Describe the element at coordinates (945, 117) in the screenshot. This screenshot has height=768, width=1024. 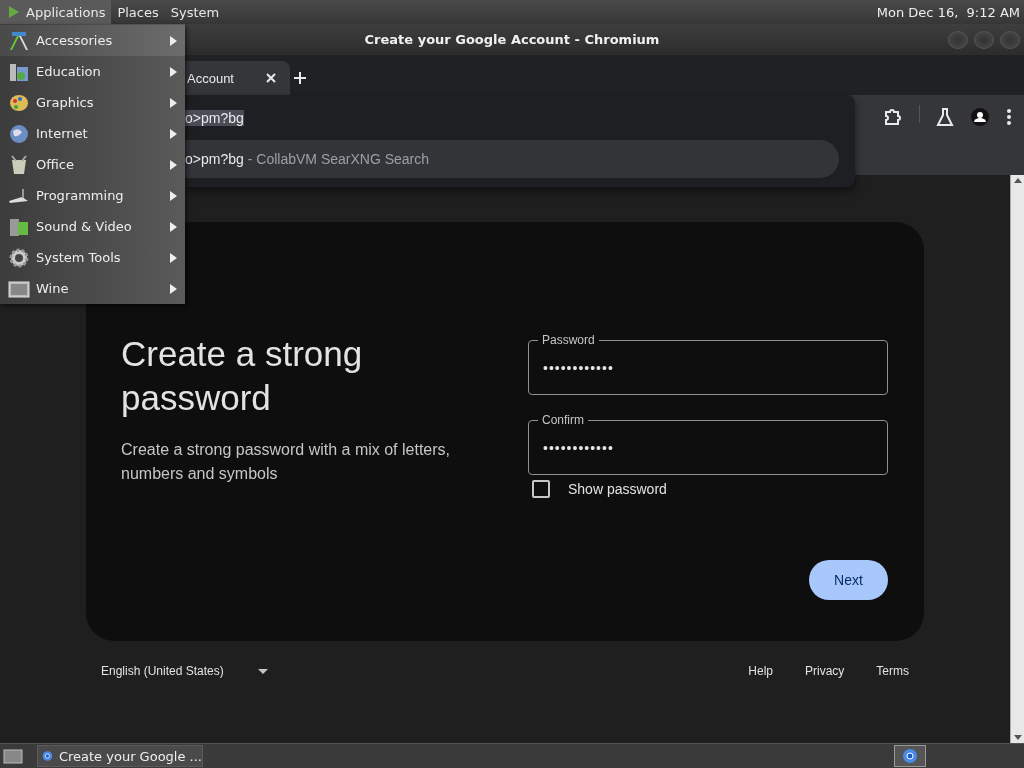
I see `flask-icon` at that location.